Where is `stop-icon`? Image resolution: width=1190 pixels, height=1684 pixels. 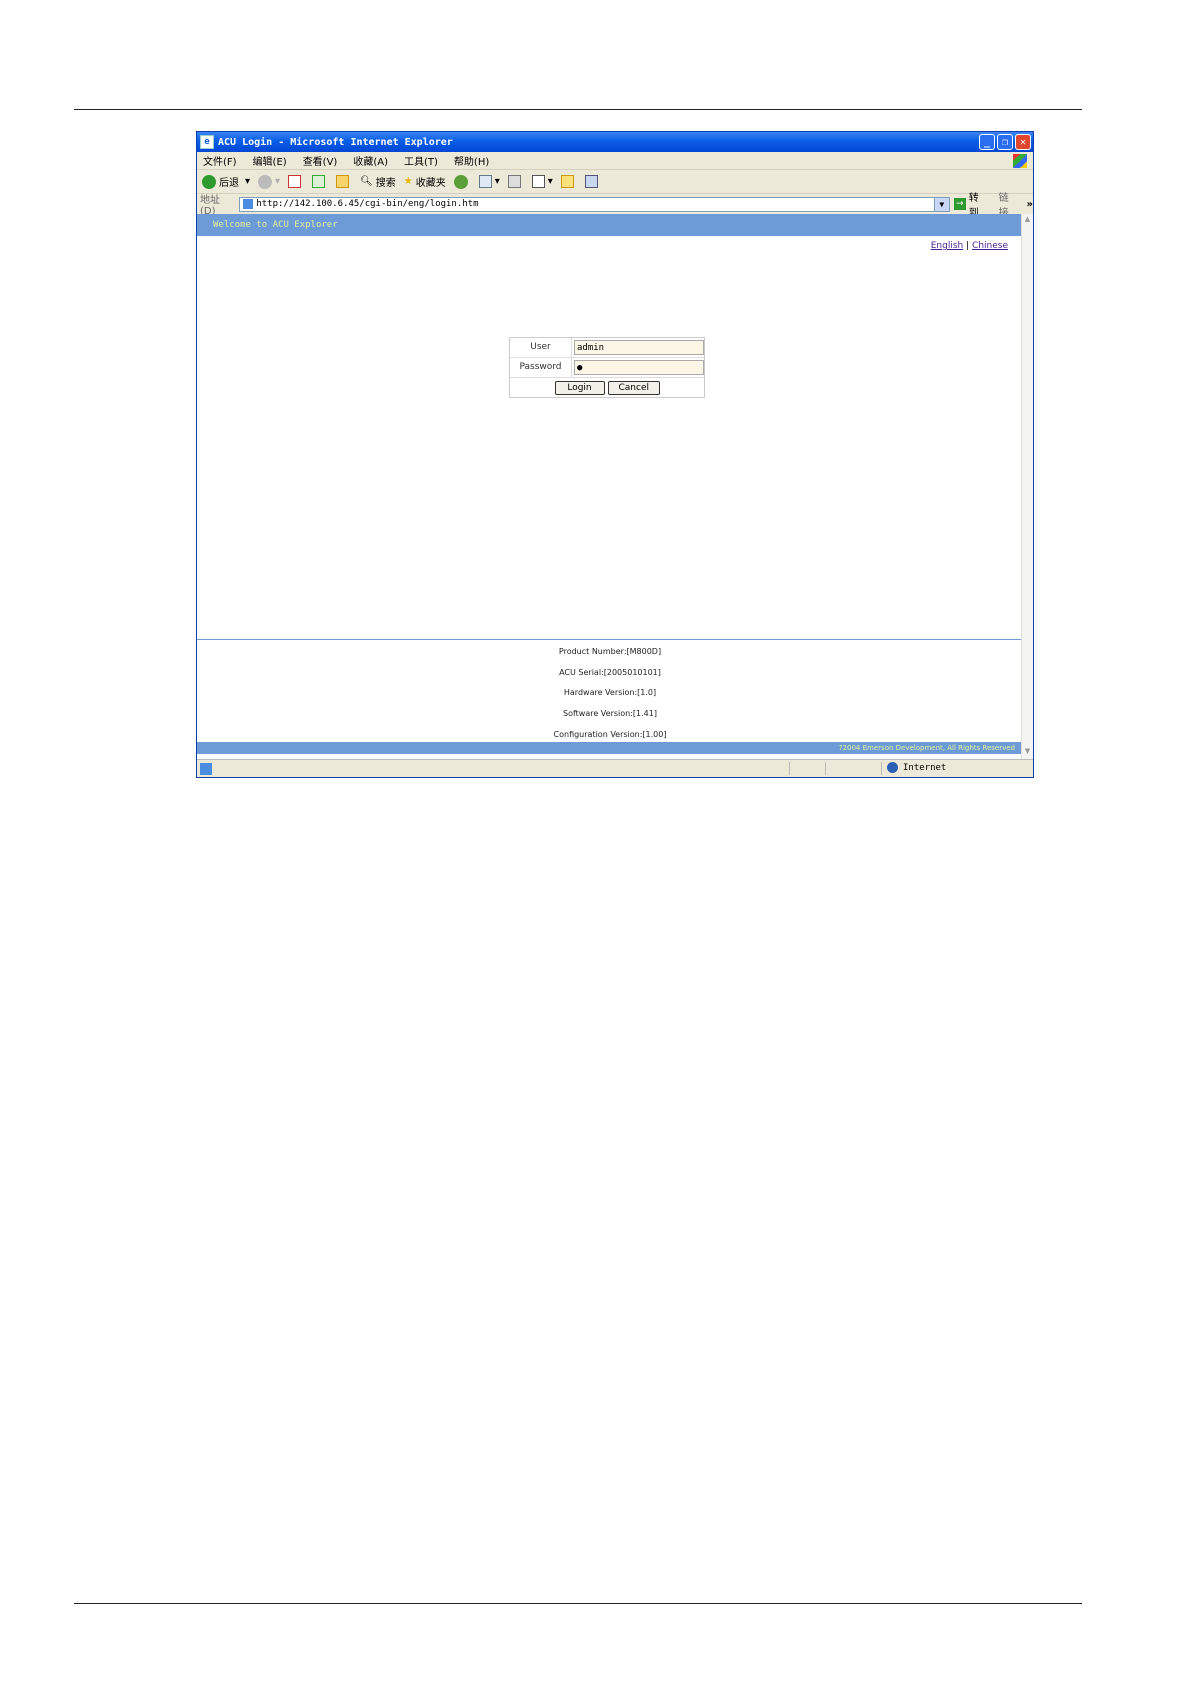
stop-icon is located at coordinates (295, 181).